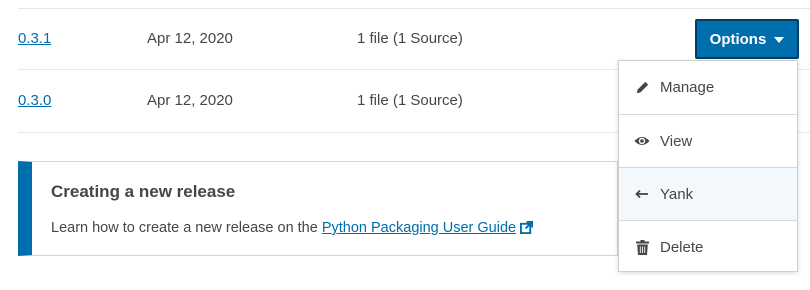  Describe the element at coordinates (682, 247) in the screenshot. I see `menu-item-label: Delete` at that location.